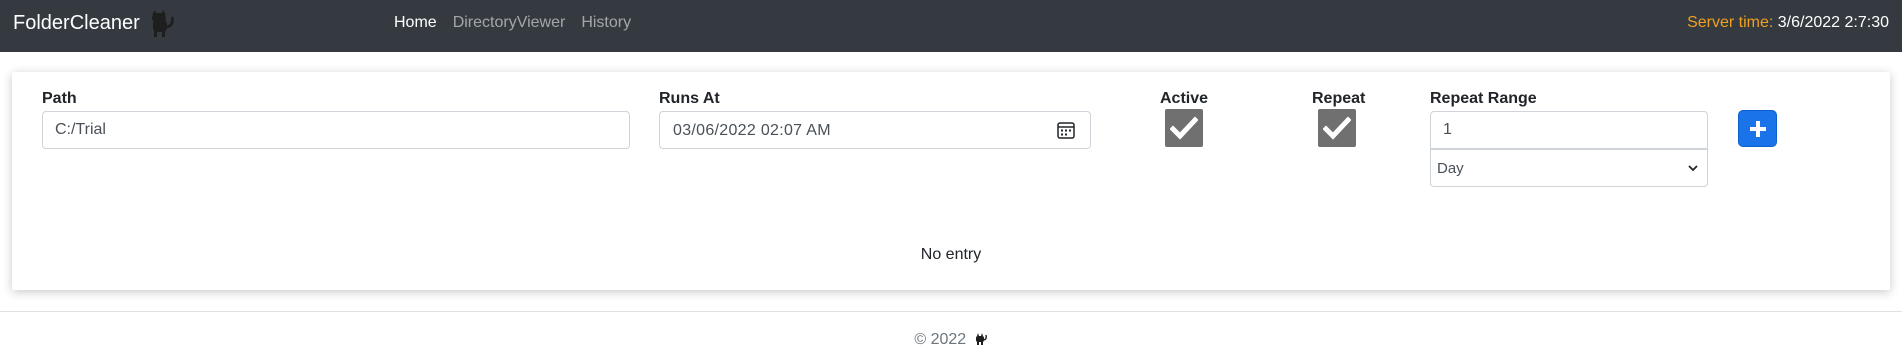  I want to click on repeat-range-label: Repeat Range, so click(1483, 98).